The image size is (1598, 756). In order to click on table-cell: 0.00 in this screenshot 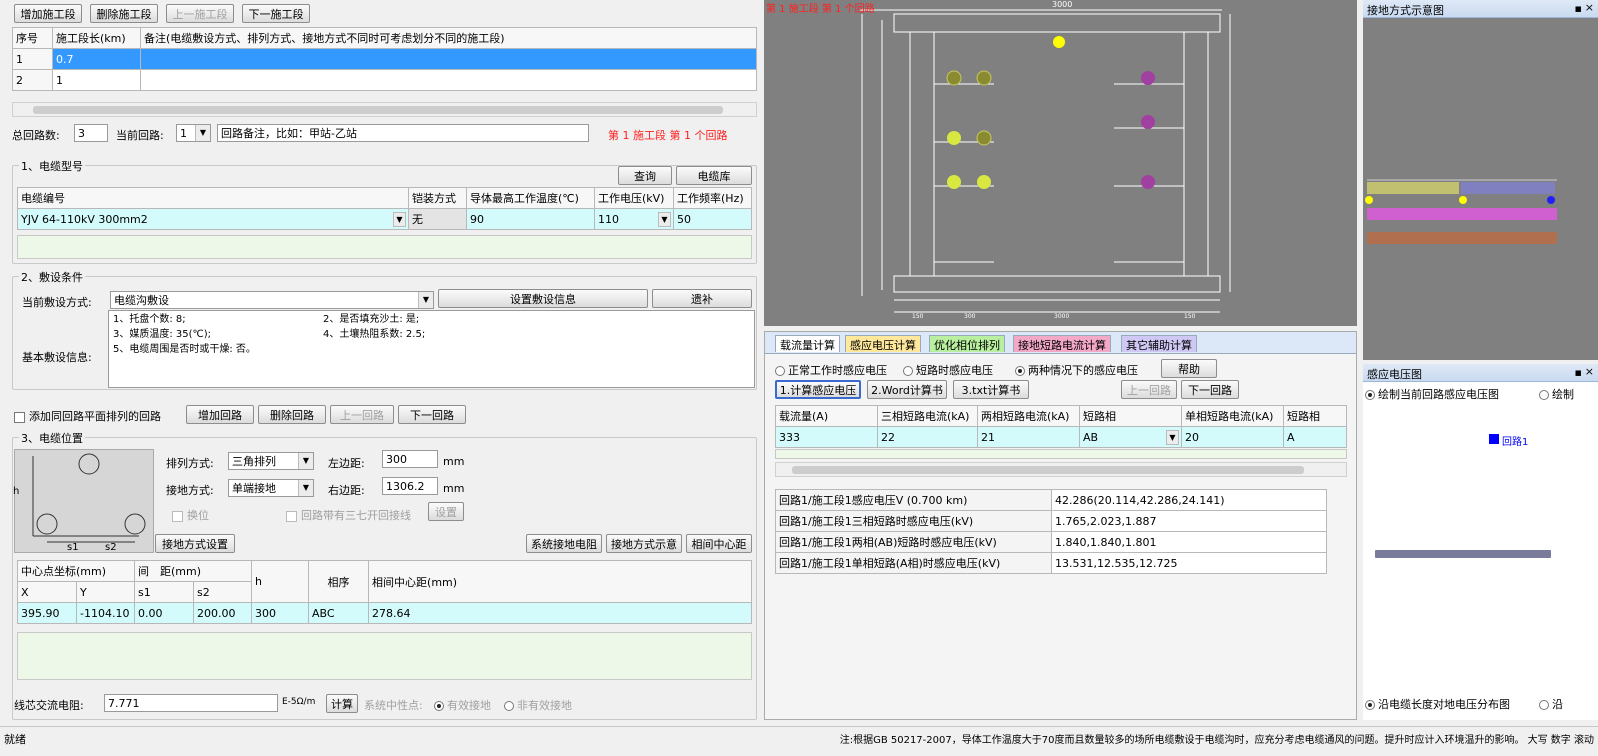, I will do `click(164, 613)`.